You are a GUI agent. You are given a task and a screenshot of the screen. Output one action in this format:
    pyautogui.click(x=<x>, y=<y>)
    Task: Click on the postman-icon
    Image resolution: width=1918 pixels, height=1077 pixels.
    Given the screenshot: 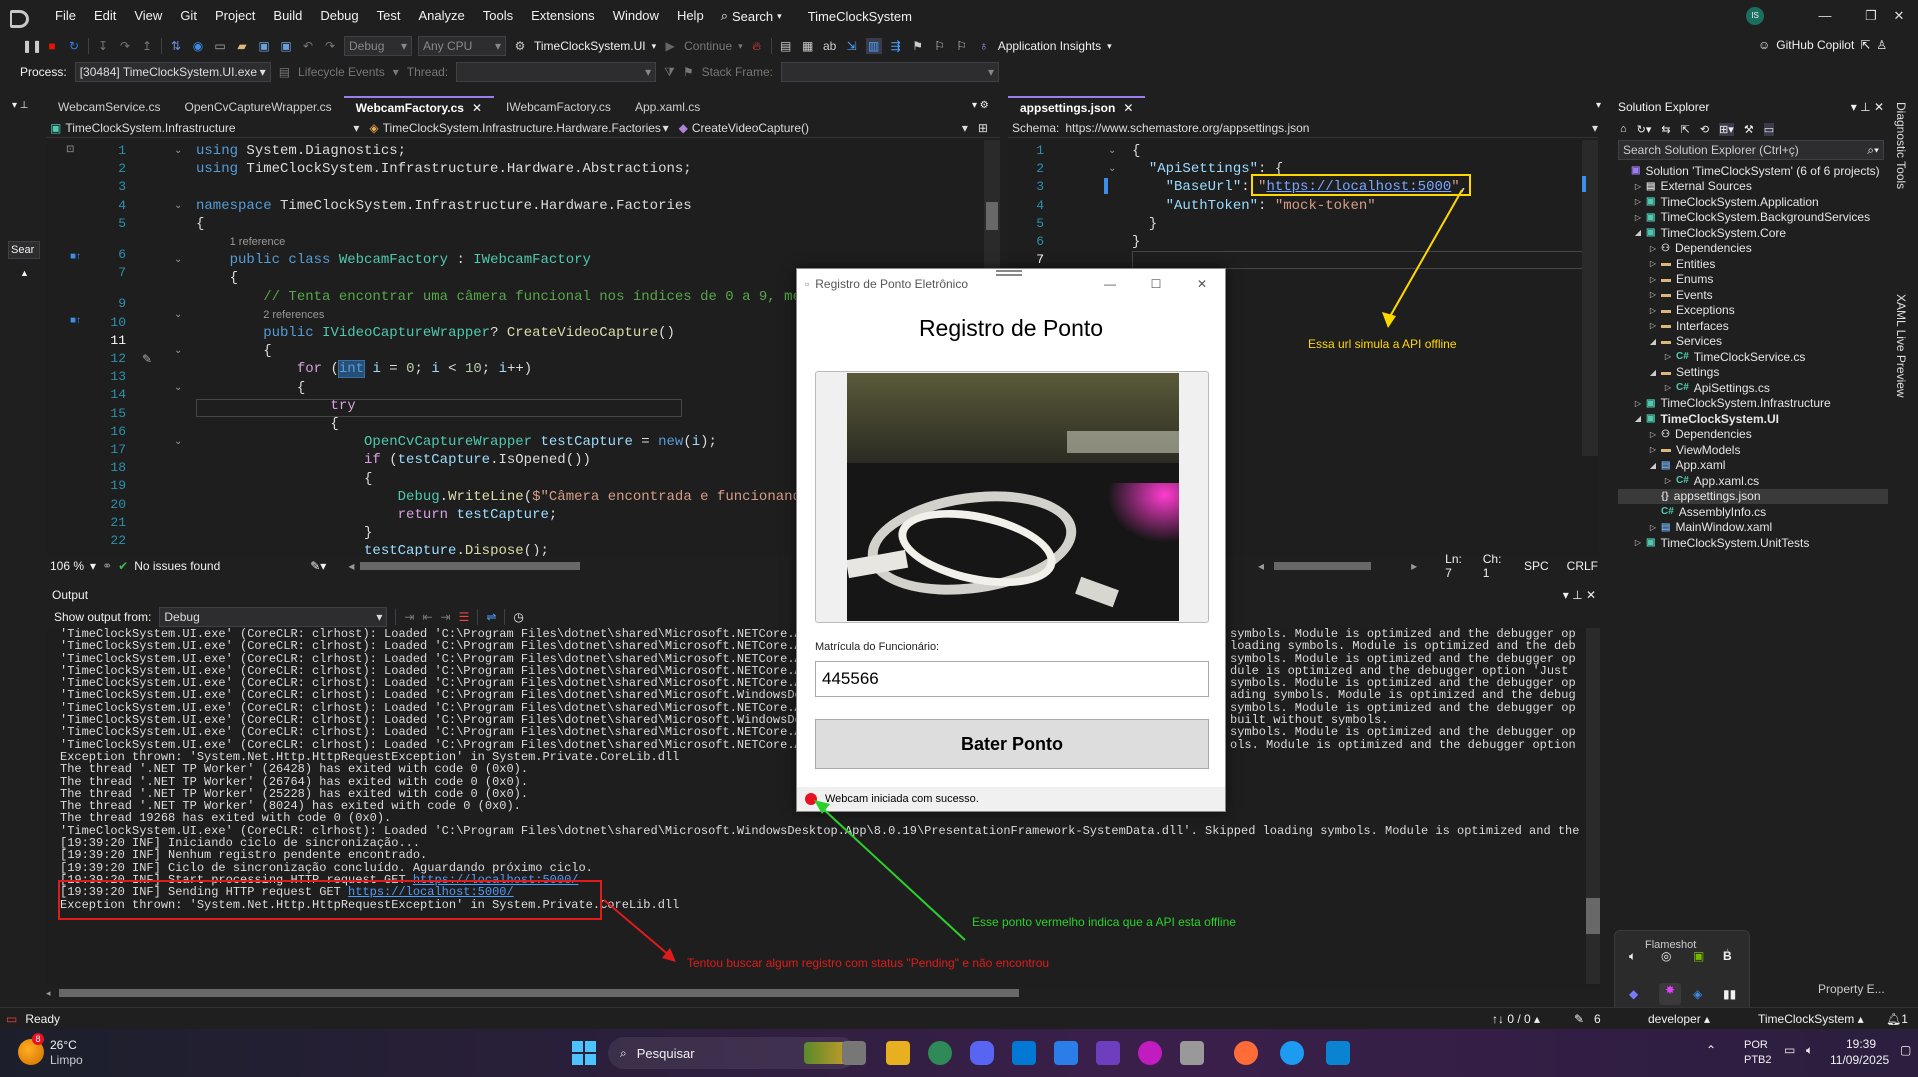 What is the action you would take?
    pyautogui.click(x=1246, y=1053)
    